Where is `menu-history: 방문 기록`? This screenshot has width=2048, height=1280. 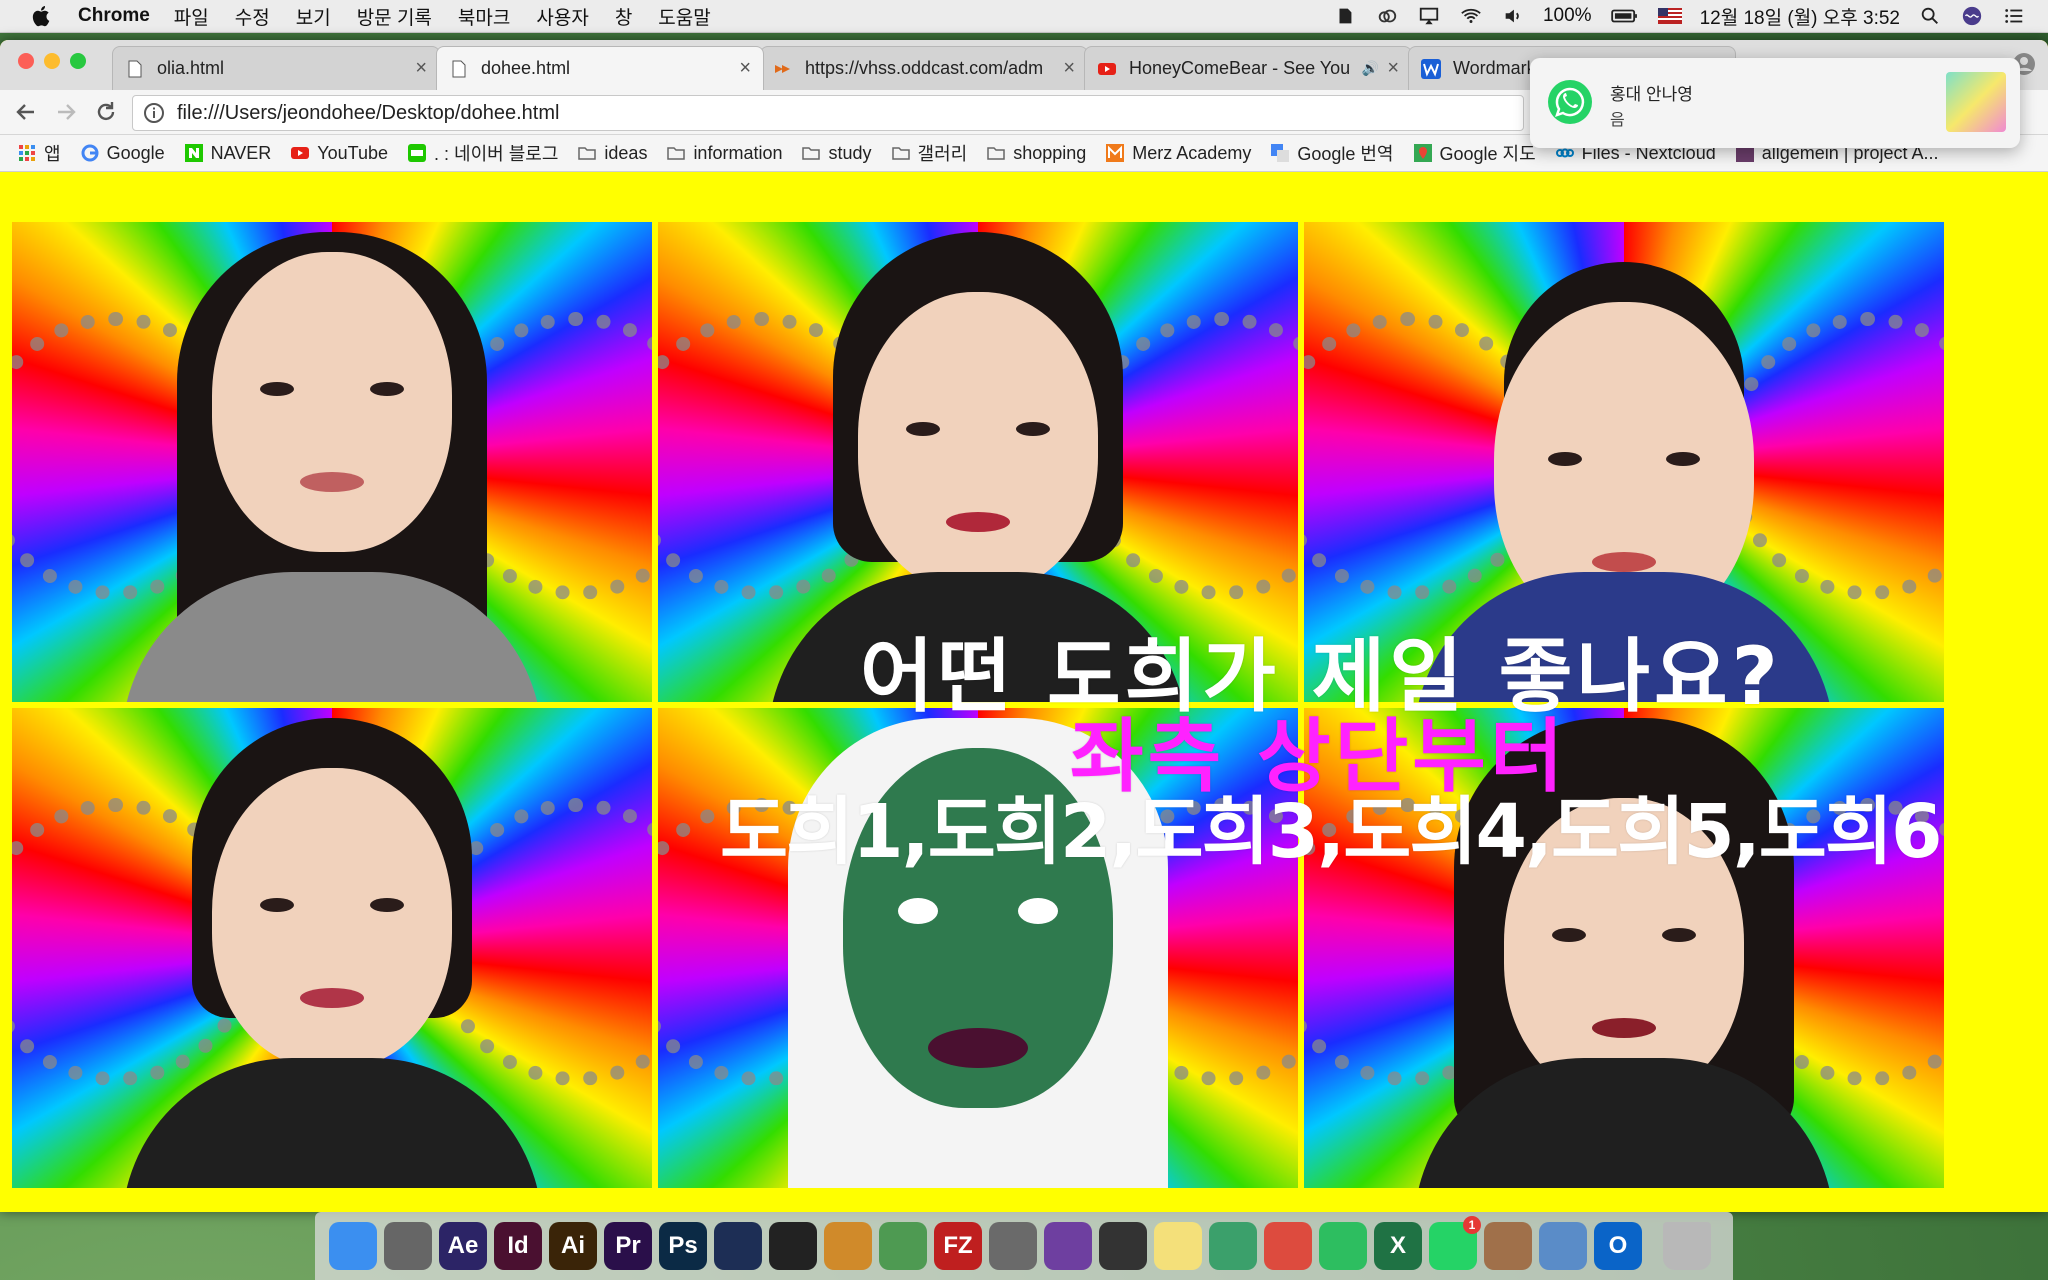 menu-history: 방문 기록 is located at coordinates (394, 16).